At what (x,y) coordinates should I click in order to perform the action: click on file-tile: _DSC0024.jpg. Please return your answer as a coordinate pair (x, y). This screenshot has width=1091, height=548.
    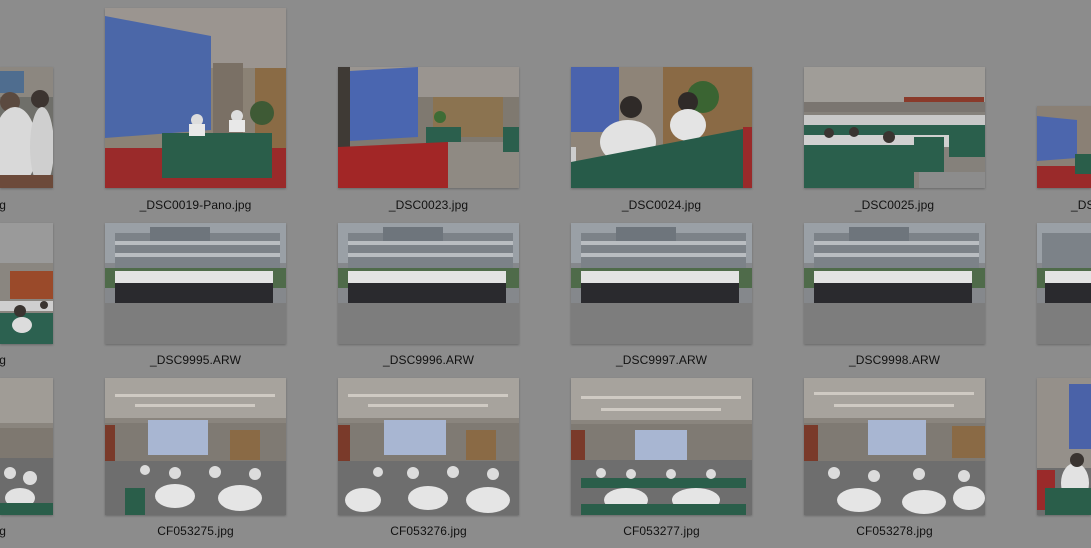
    Looking at the image, I should click on (662, 107).